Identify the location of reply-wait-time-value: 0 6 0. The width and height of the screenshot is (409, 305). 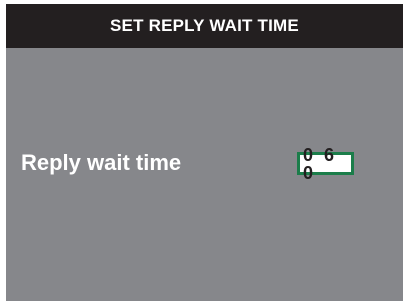
(320, 163).